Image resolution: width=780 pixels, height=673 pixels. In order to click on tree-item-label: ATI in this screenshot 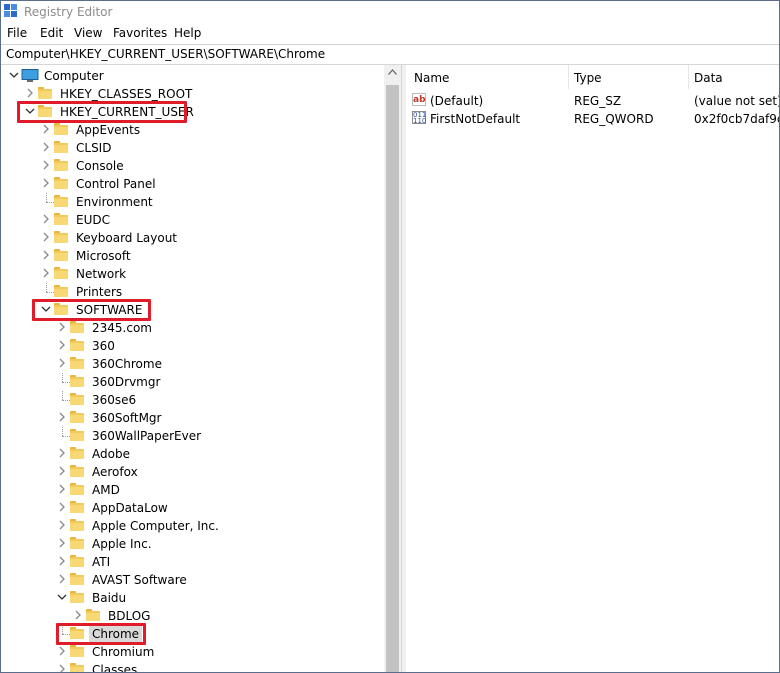, I will do `click(101, 562)`.